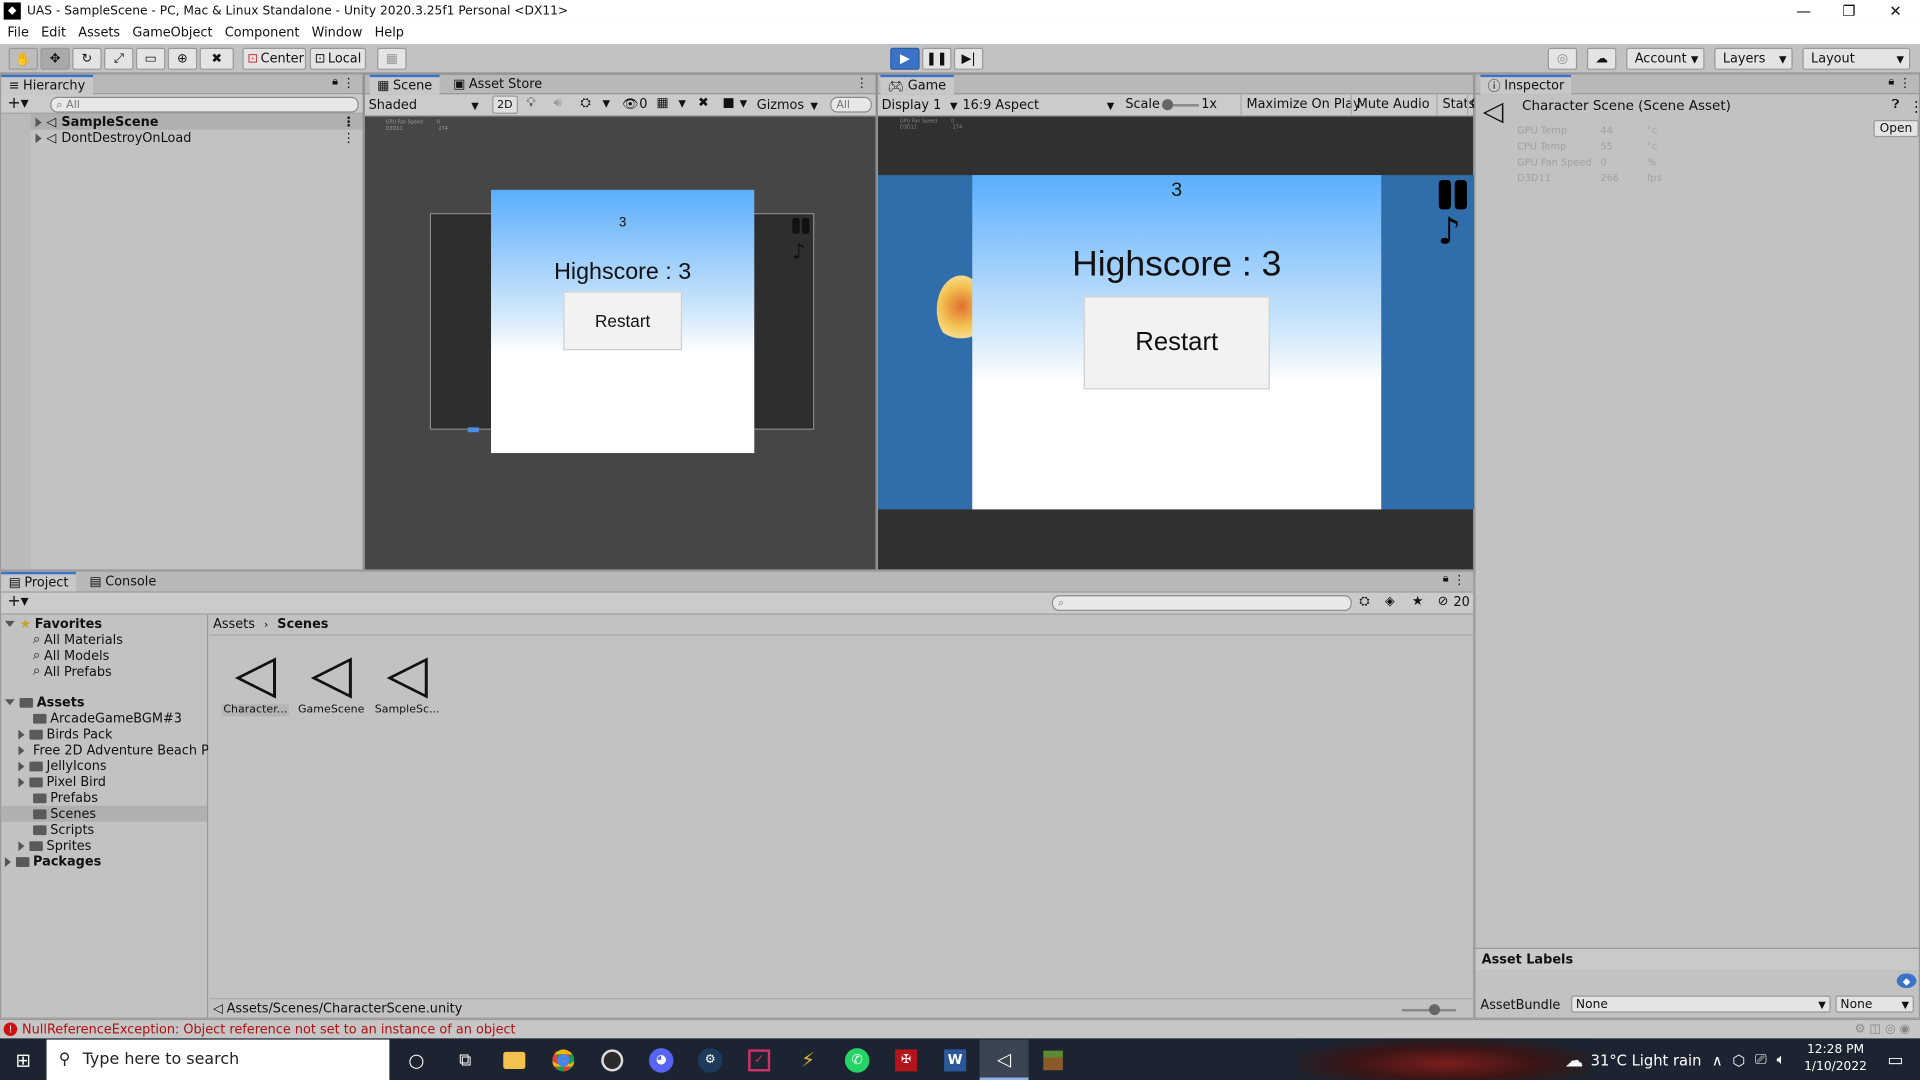  Describe the element at coordinates (107, 718) in the screenshot. I see `folder-item: ArcadeGameBGM#3` at that location.